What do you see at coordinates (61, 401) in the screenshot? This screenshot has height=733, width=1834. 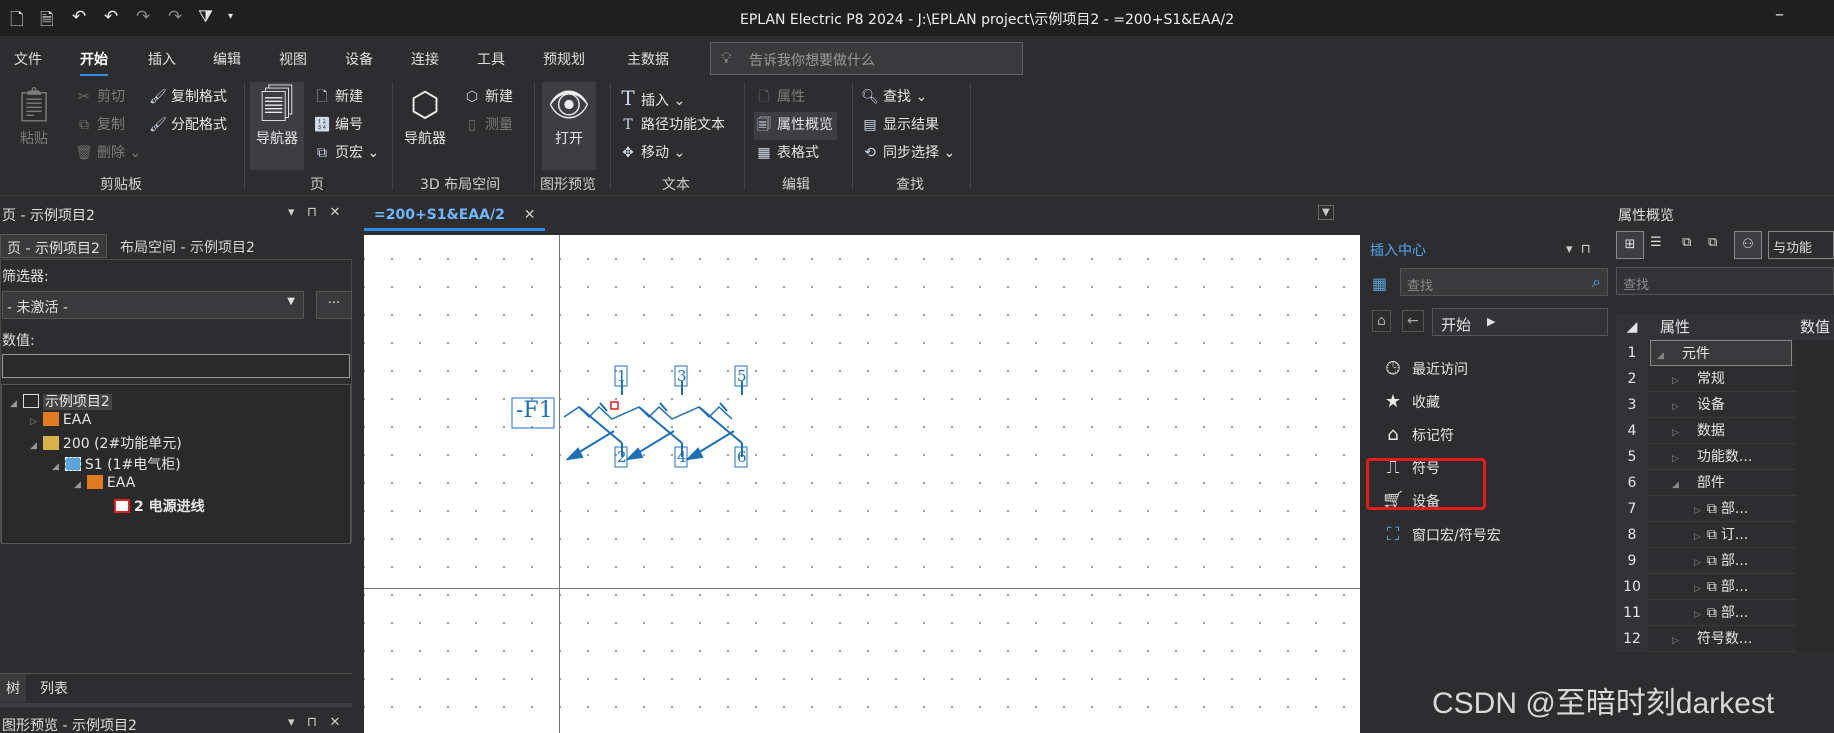 I see `tree-node-project: ◢ 示例项目2` at bounding box center [61, 401].